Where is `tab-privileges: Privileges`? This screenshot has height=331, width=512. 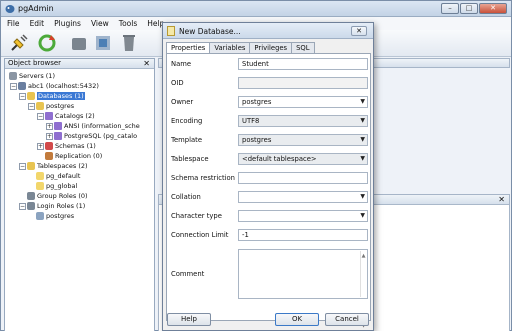 tab-privileges: Privileges is located at coordinates (271, 47).